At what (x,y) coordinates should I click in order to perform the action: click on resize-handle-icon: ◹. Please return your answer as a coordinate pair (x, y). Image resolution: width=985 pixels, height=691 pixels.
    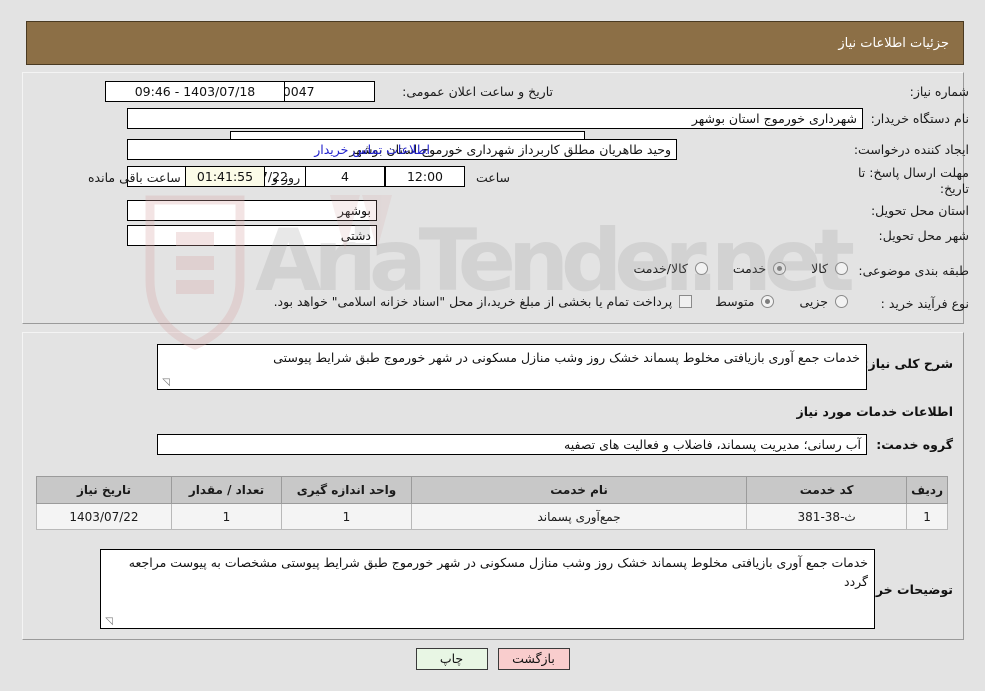
    Looking at the image, I should click on (165, 383).